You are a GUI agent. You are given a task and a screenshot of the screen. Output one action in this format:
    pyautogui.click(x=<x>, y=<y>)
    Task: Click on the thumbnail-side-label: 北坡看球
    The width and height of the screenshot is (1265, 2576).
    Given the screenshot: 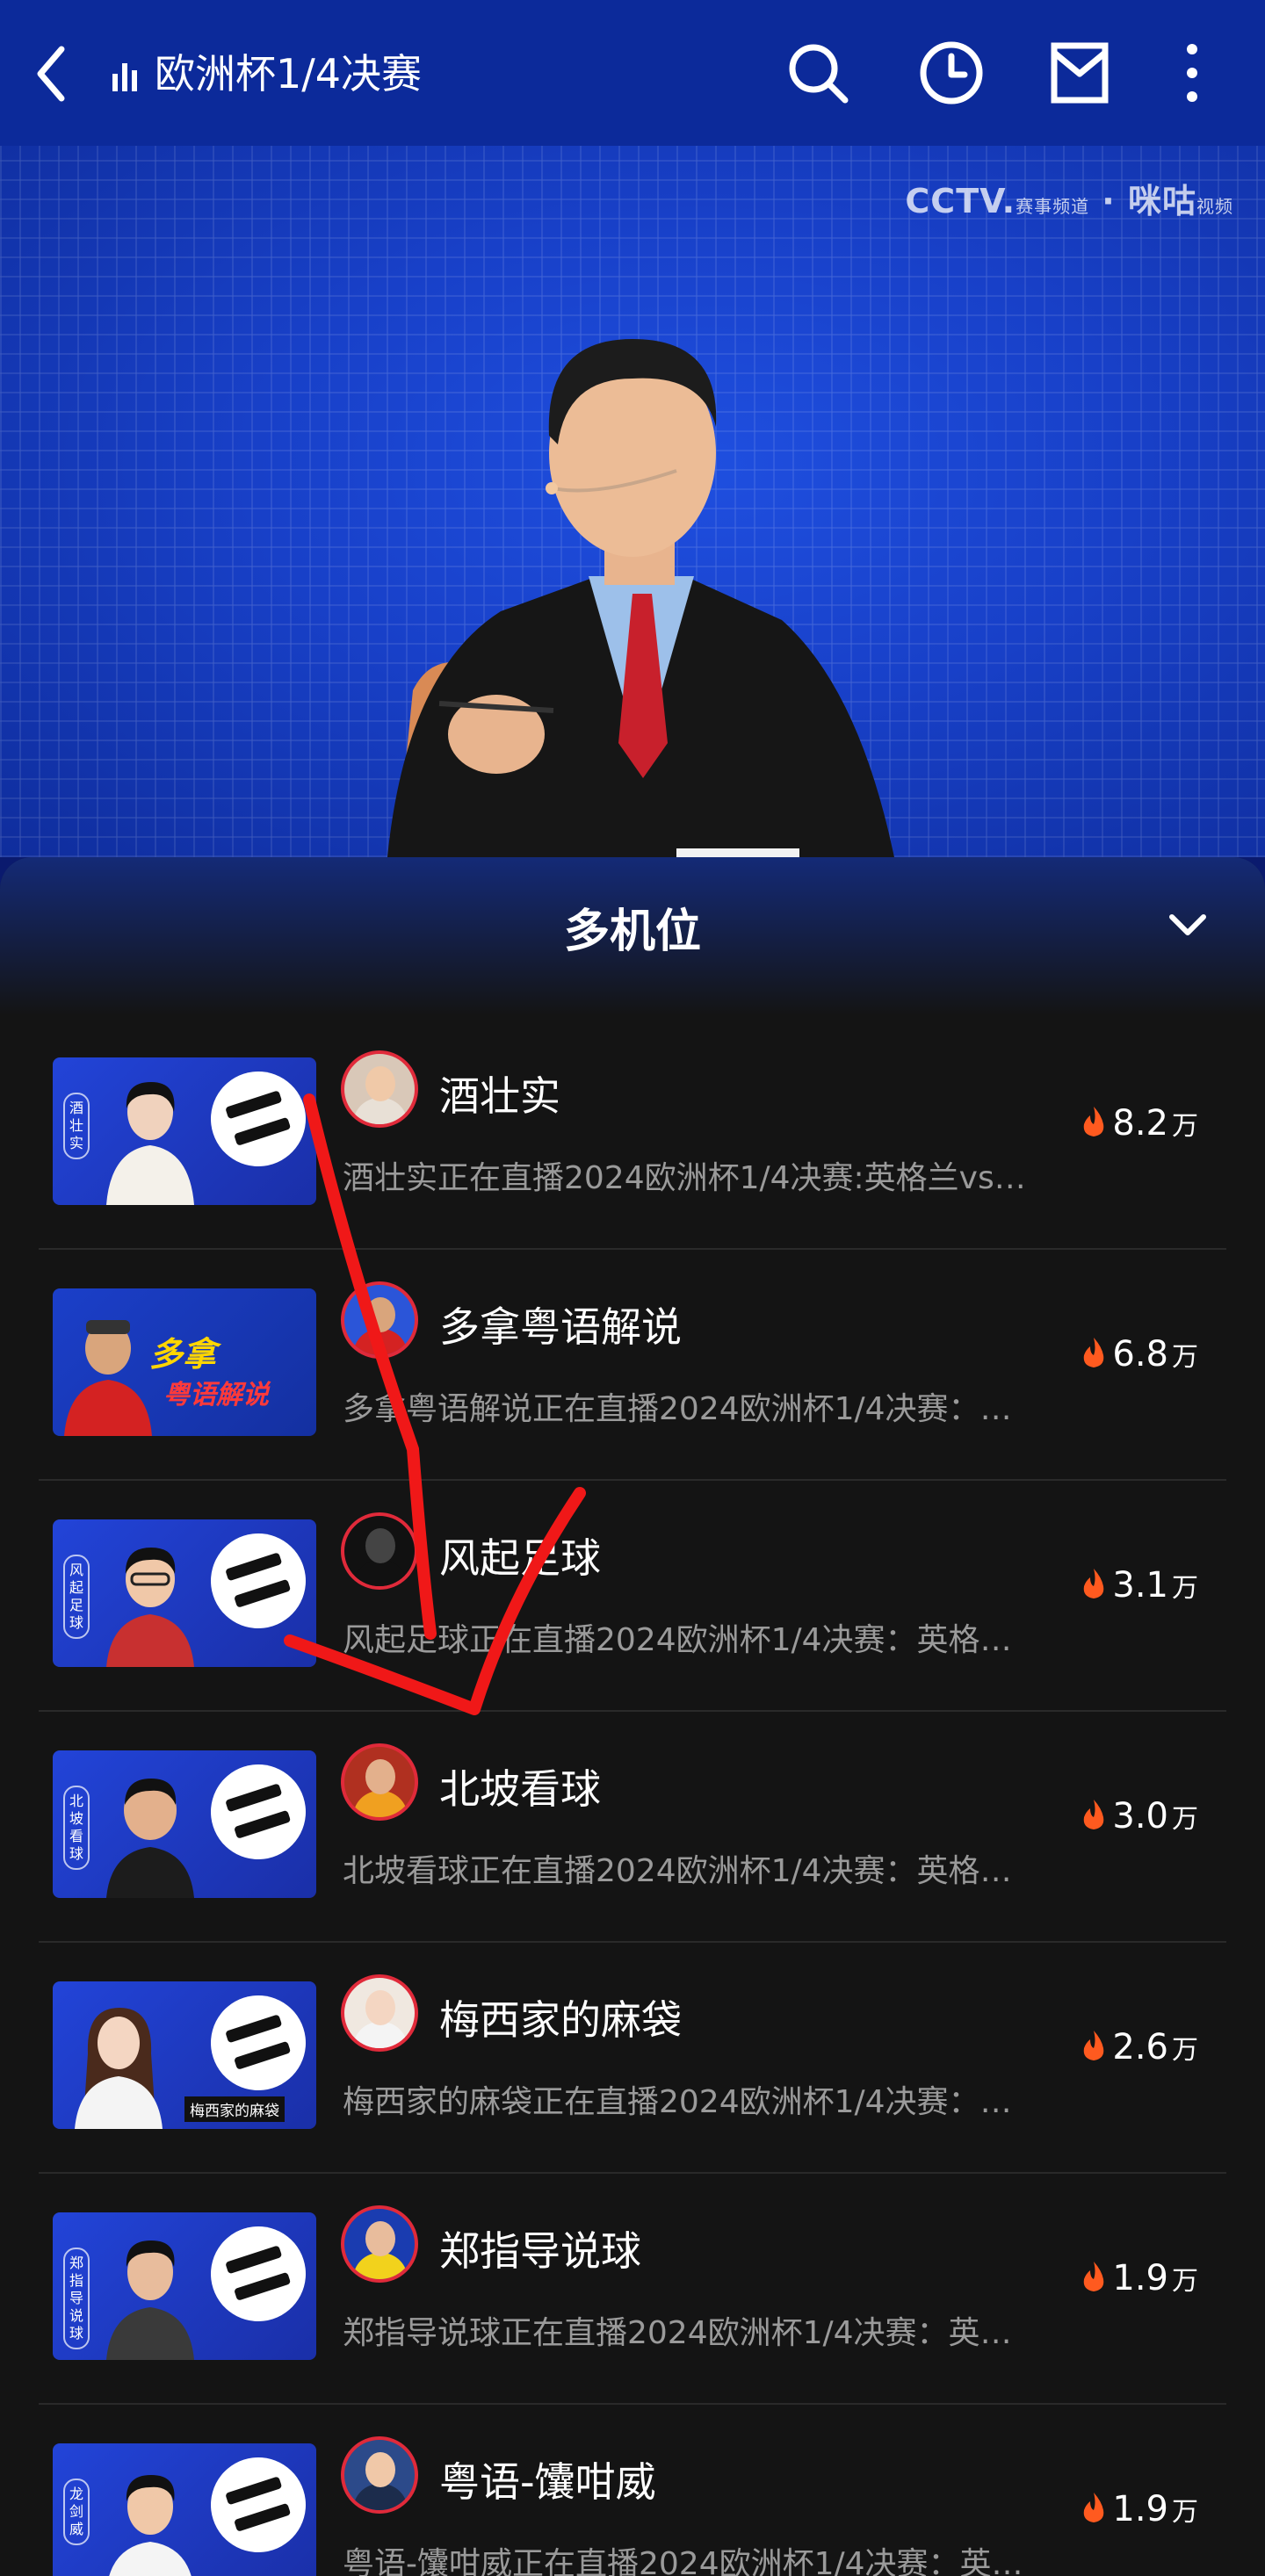 What is the action you would take?
    pyautogui.click(x=76, y=1828)
    